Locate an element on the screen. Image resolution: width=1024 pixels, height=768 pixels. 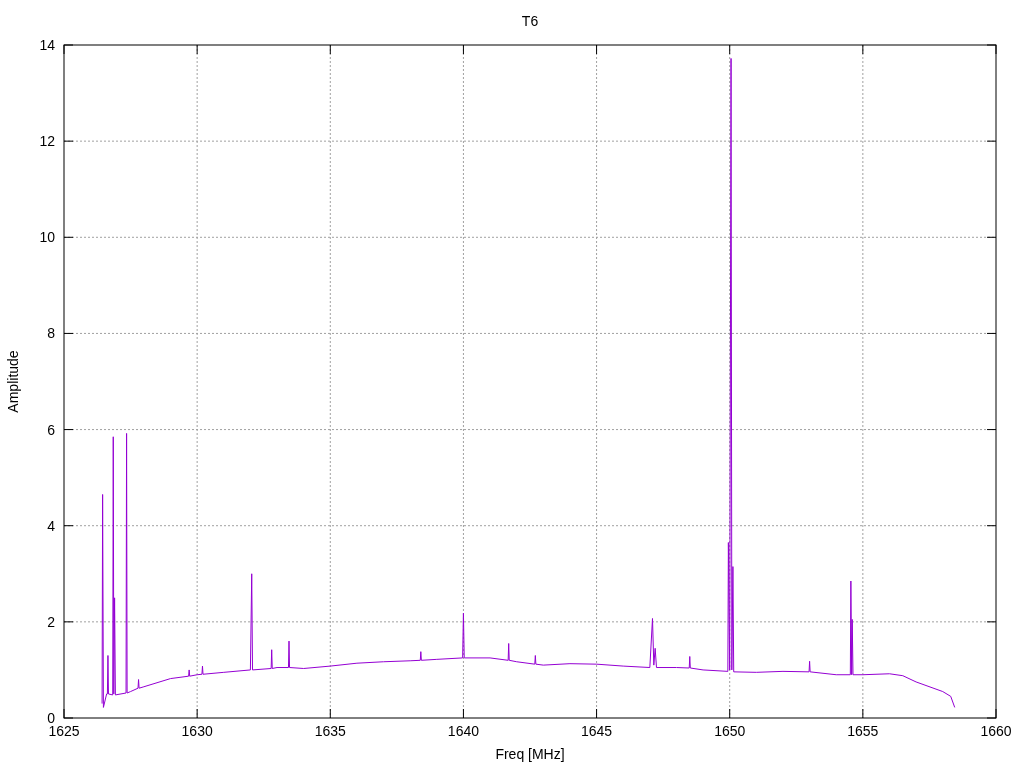
tick-label: 1645 is located at coordinates (597, 731).